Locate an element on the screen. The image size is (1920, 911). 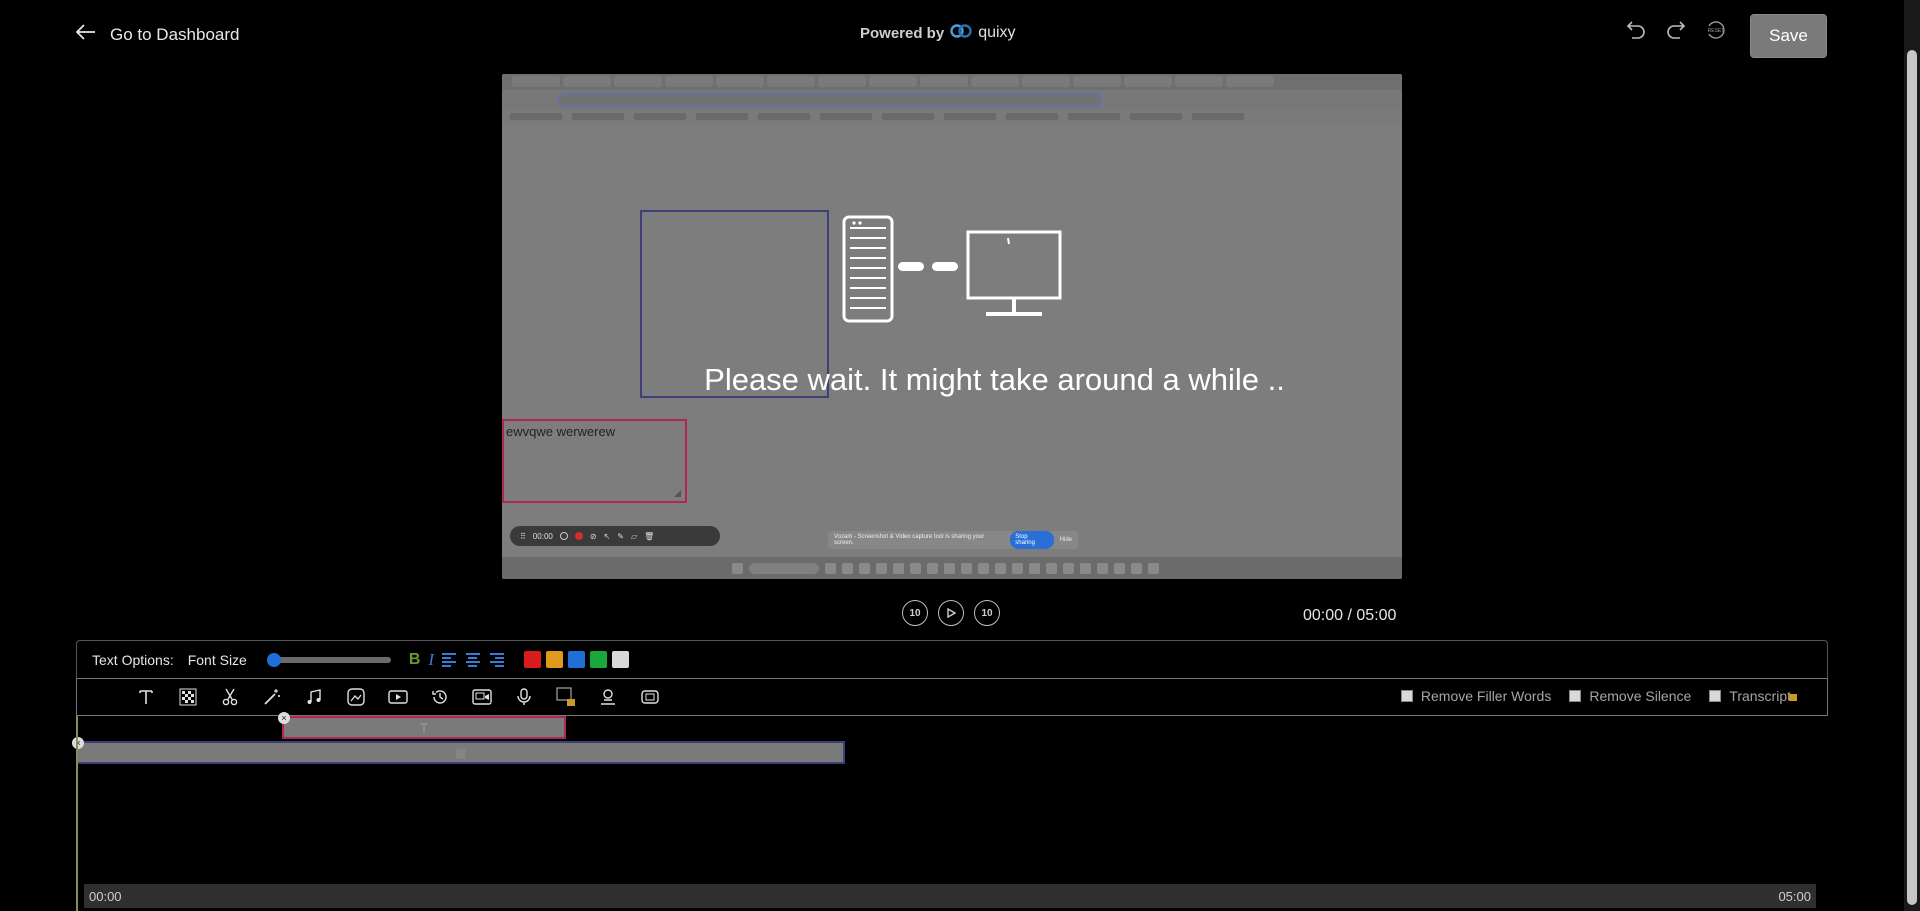
timeline-ruler: 00:00 05:00 is located at coordinates (950, 896).